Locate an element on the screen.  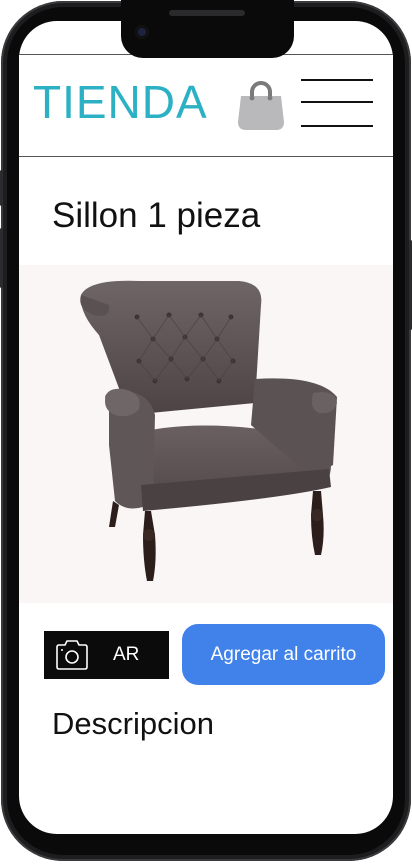
front-camera is located at coordinates (142, 32).